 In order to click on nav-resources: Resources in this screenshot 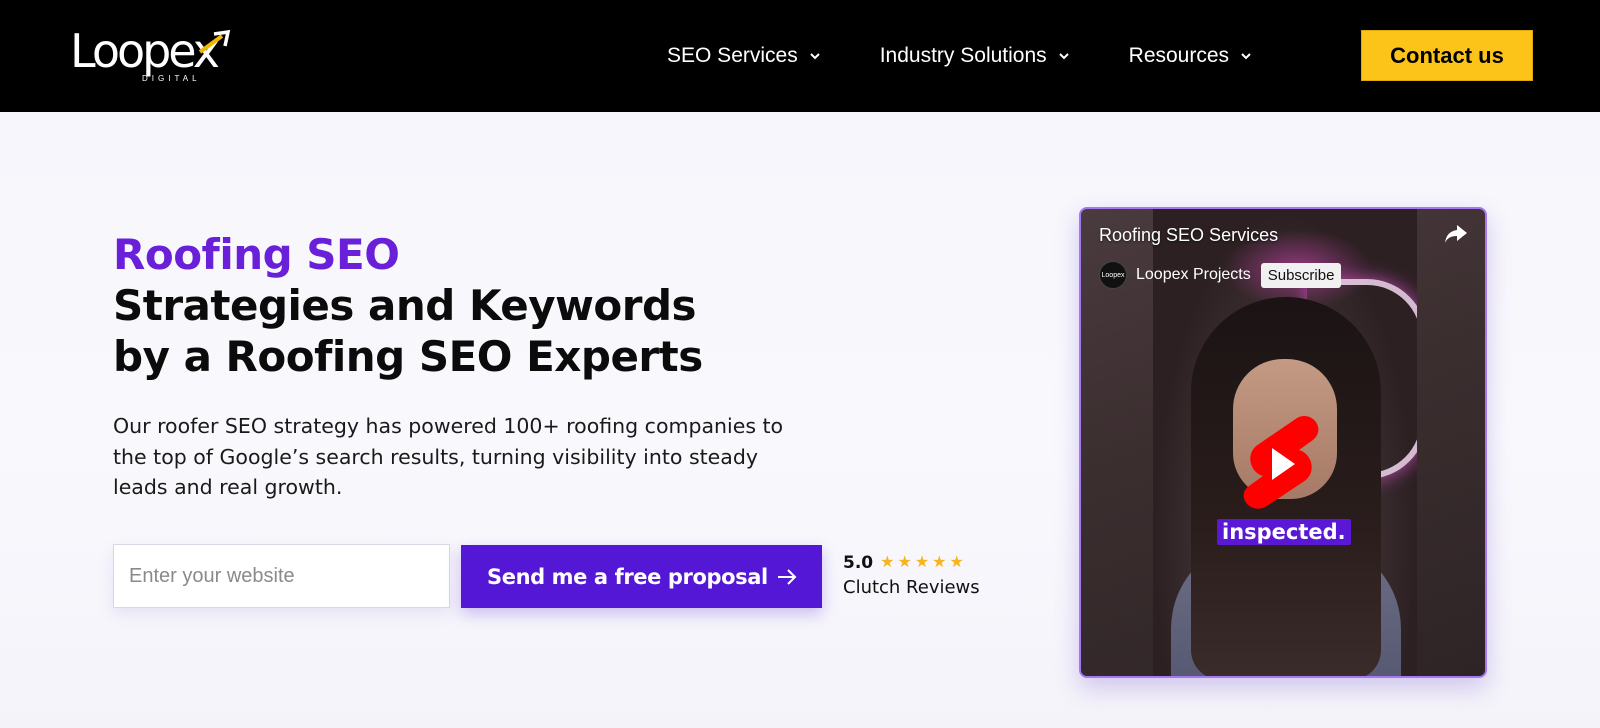, I will do `click(1191, 56)`.